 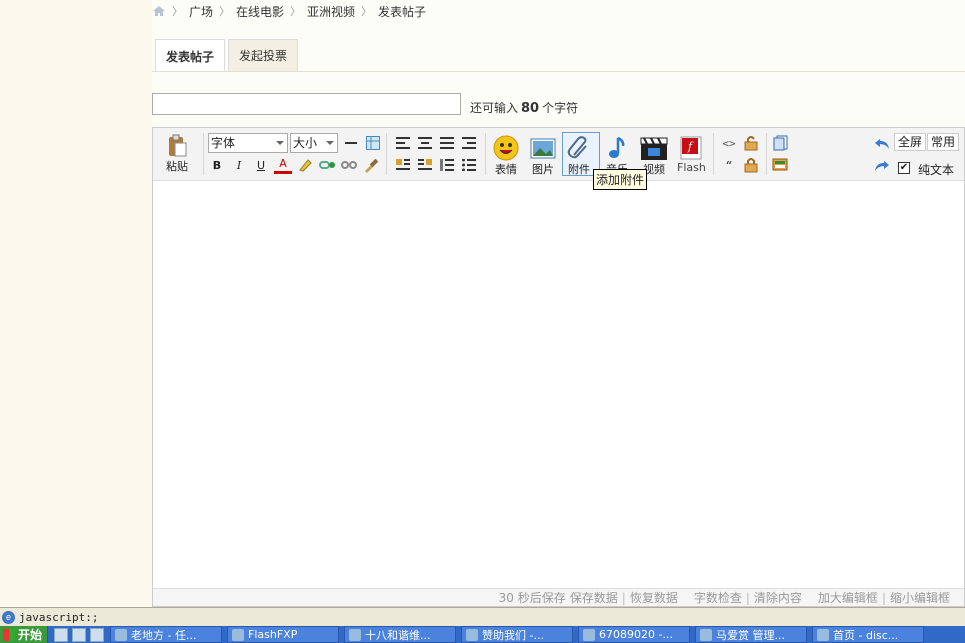 What do you see at coordinates (494, 108) in the screenshot?
I see `counter-prefix: 还可输入` at bounding box center [494, 108].